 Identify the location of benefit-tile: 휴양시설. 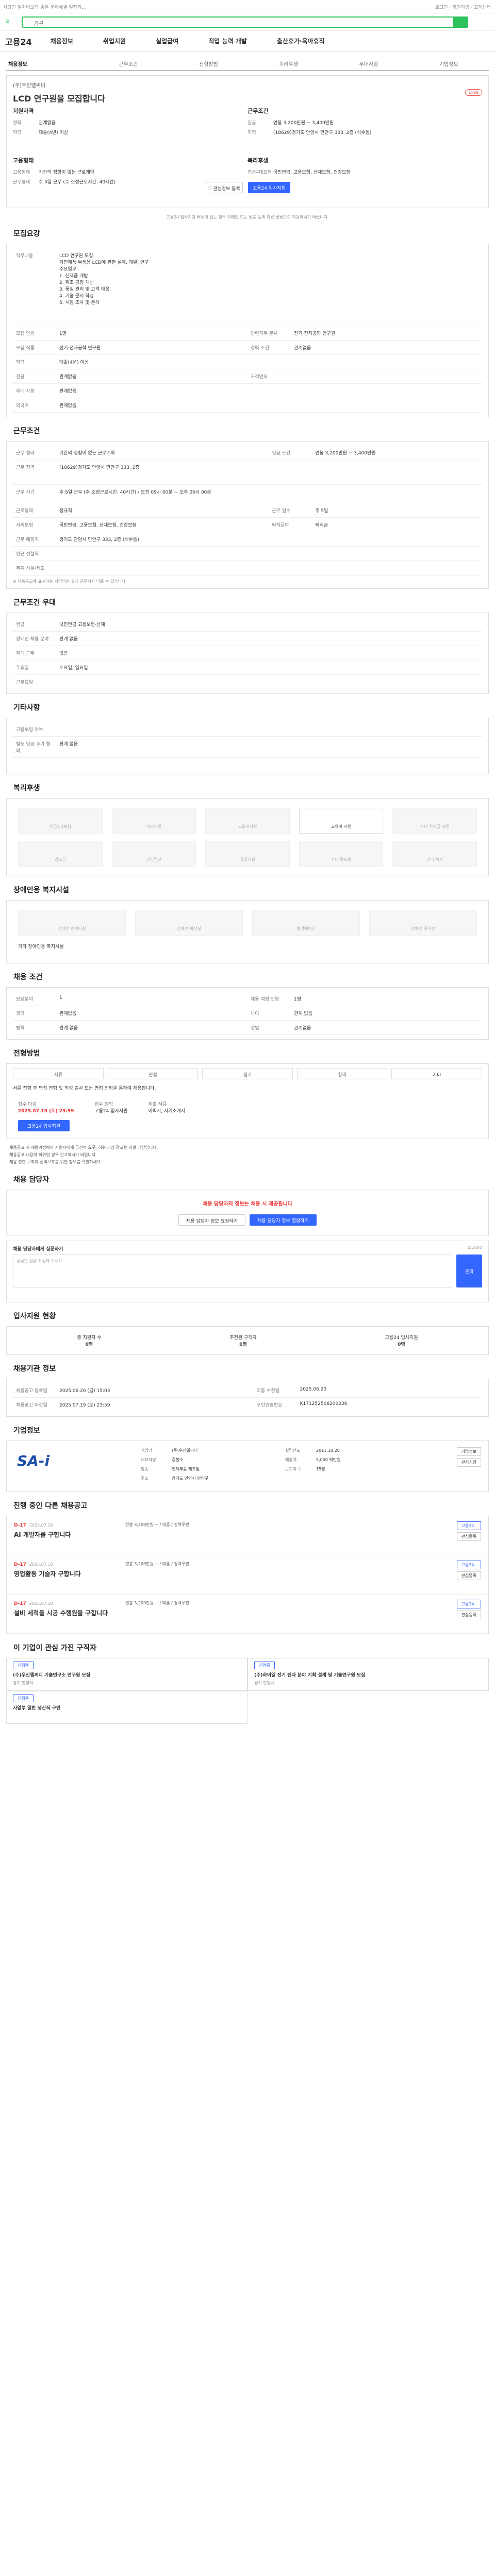
(247, 853).